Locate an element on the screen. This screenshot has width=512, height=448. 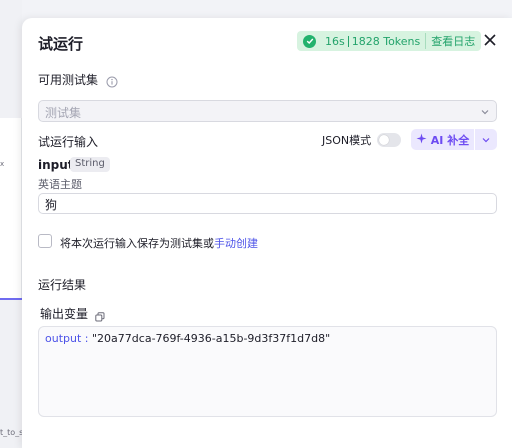
status-divider is located at coordinates (348, 41).